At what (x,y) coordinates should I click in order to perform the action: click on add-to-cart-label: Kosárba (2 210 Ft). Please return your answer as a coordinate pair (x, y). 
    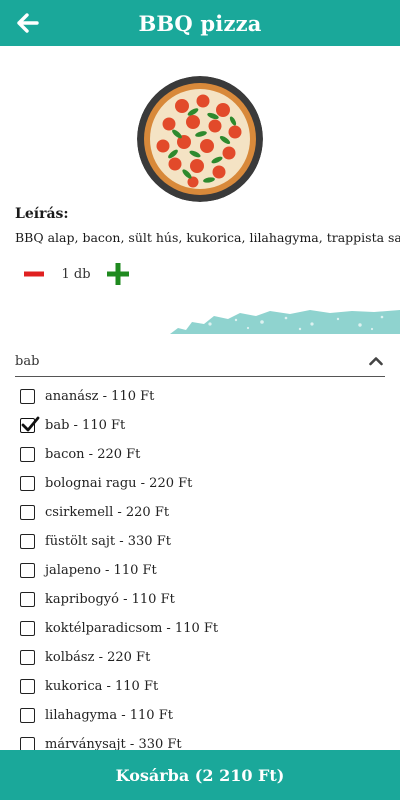
    Looking at the image, I should click on (200, 775).